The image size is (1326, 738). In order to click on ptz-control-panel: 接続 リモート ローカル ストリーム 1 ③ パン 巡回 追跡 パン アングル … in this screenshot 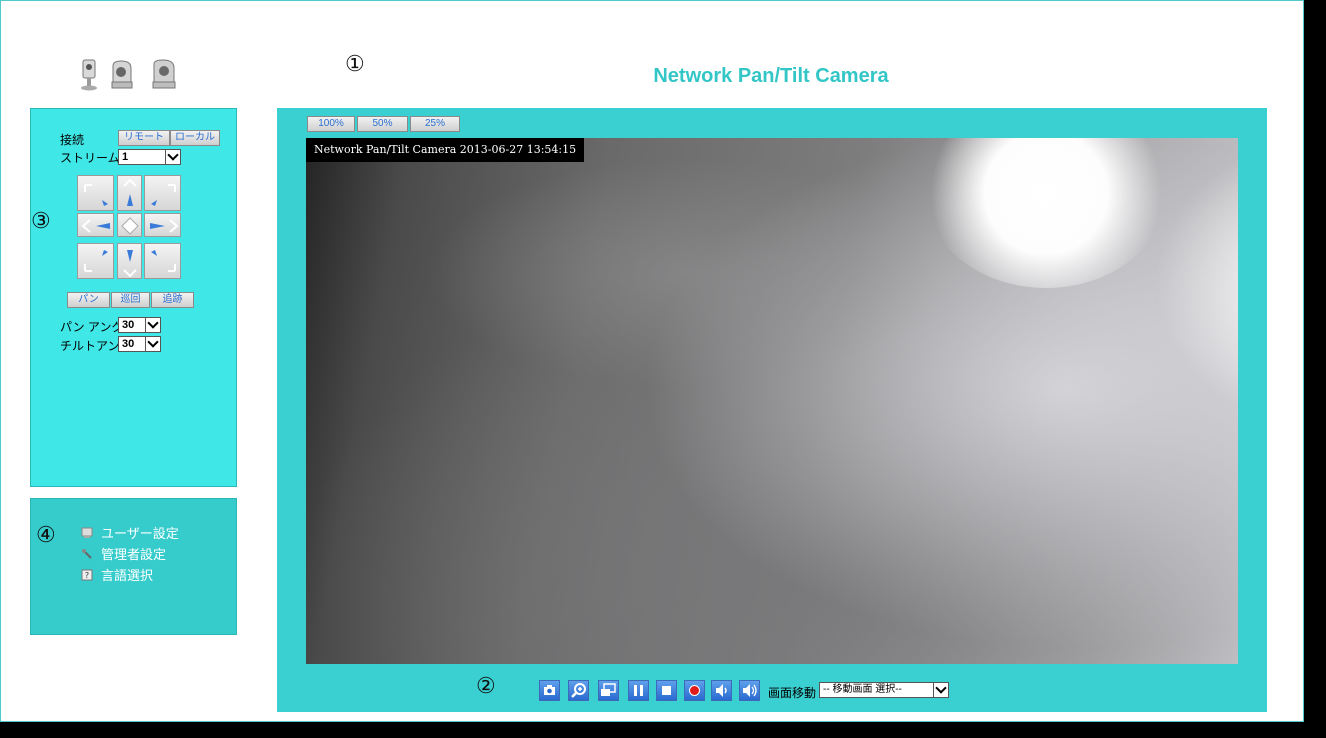, I will do `click(133, 297)`.